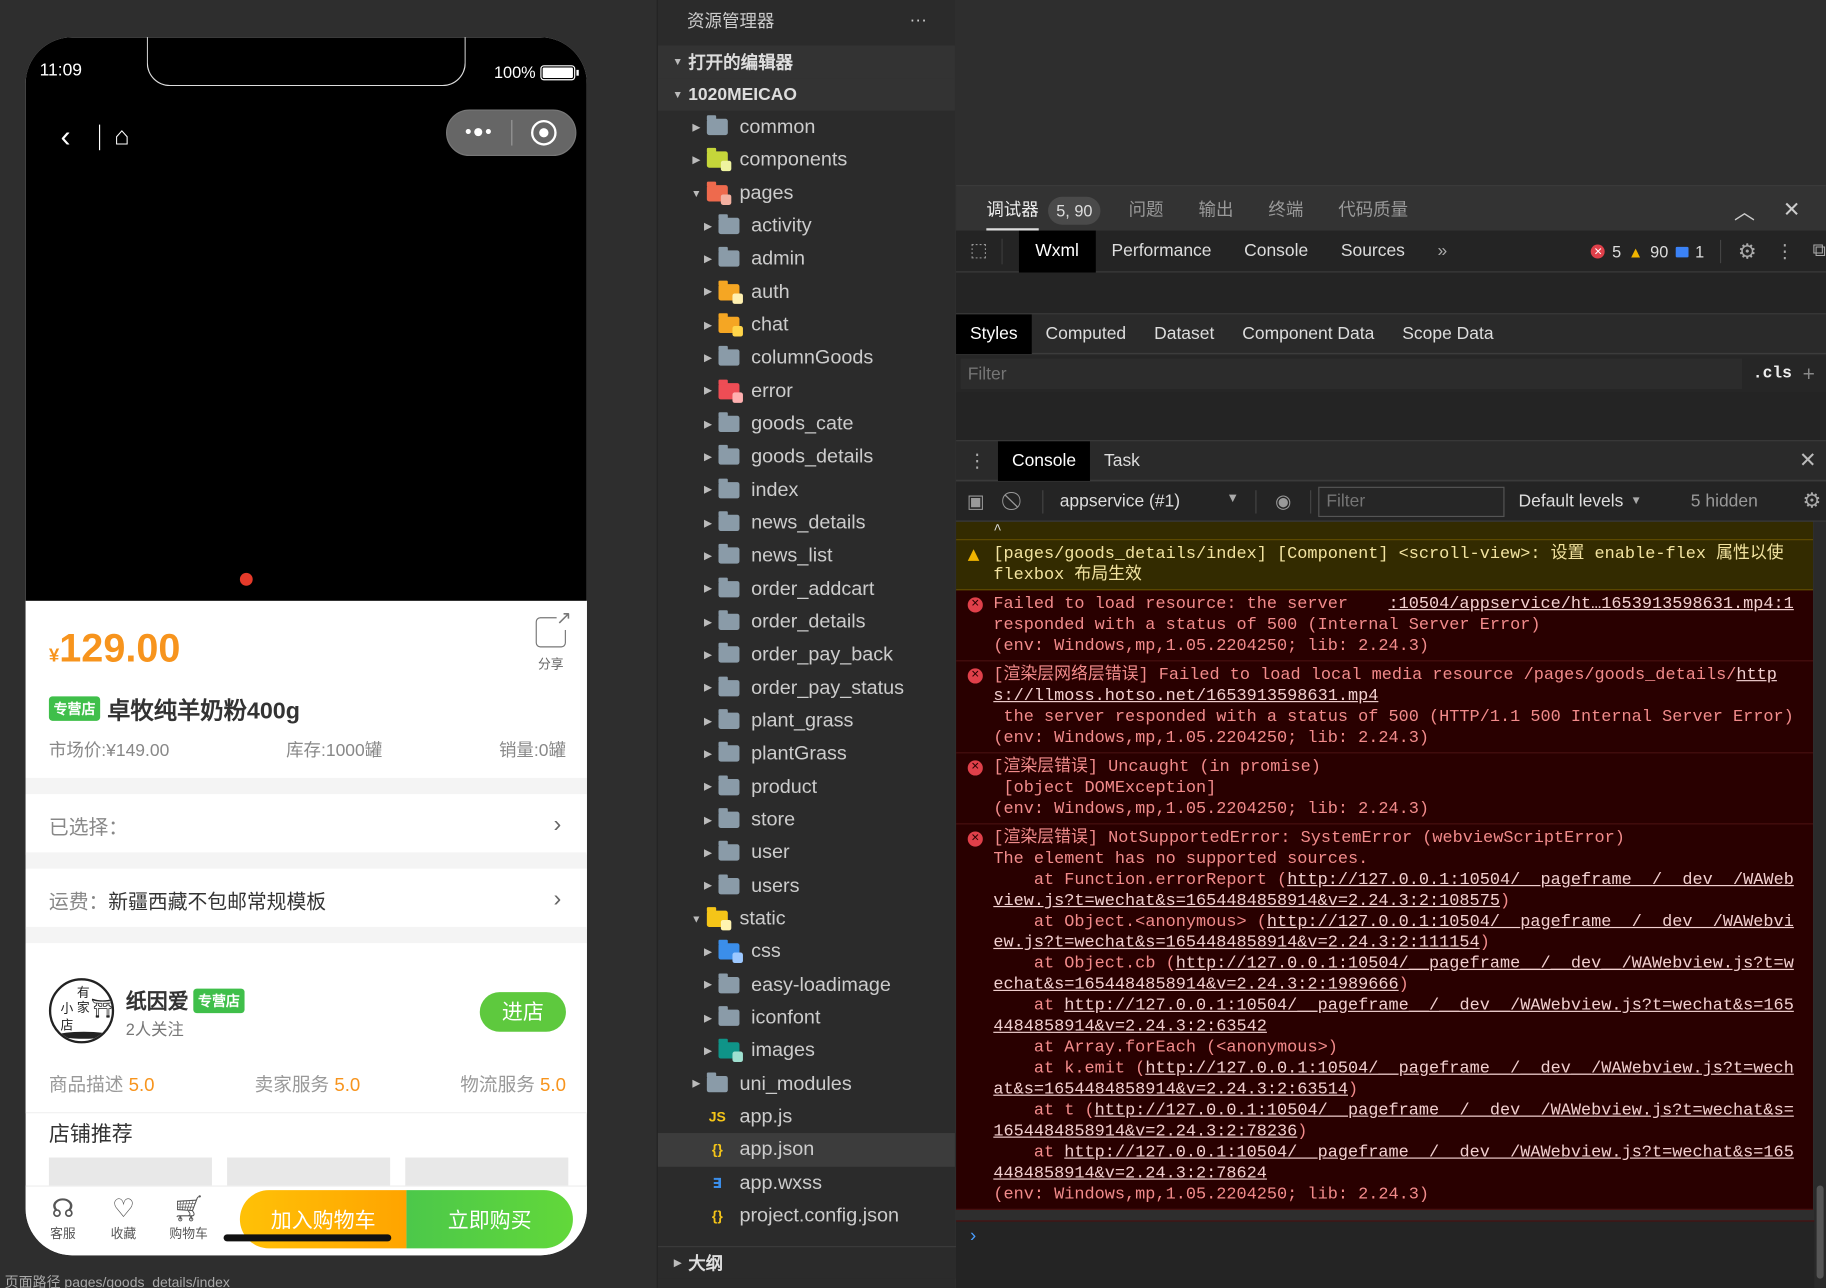  I want to click on gear-icon: ⚙, so click(1747, 251).